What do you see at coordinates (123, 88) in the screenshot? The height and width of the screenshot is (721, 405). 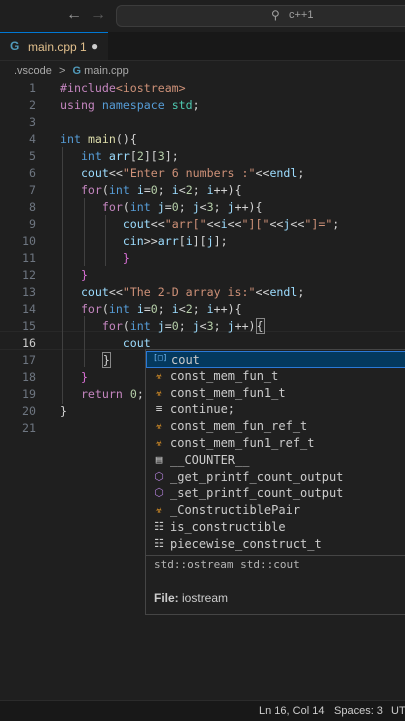 I see `code-line: #include<iostream>` at bounding box center [123, 88].